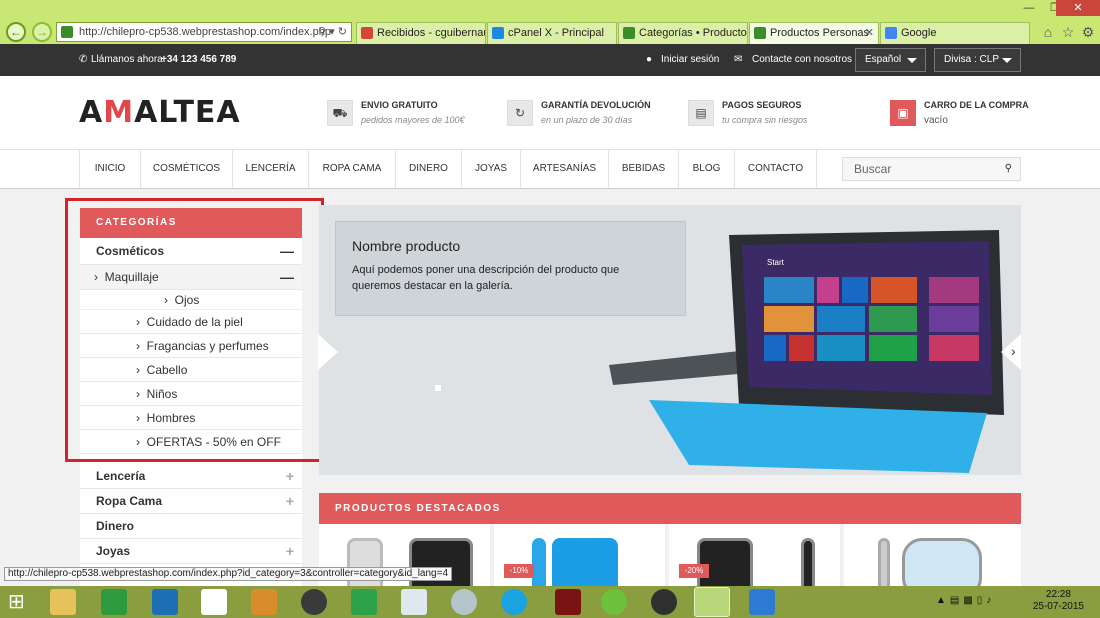 The image size is (1100, 618). What do you see at coordinates (1048, 32) in the screenshot?
I see `home-icon: ⌂` at bounding box center [1048, 32].